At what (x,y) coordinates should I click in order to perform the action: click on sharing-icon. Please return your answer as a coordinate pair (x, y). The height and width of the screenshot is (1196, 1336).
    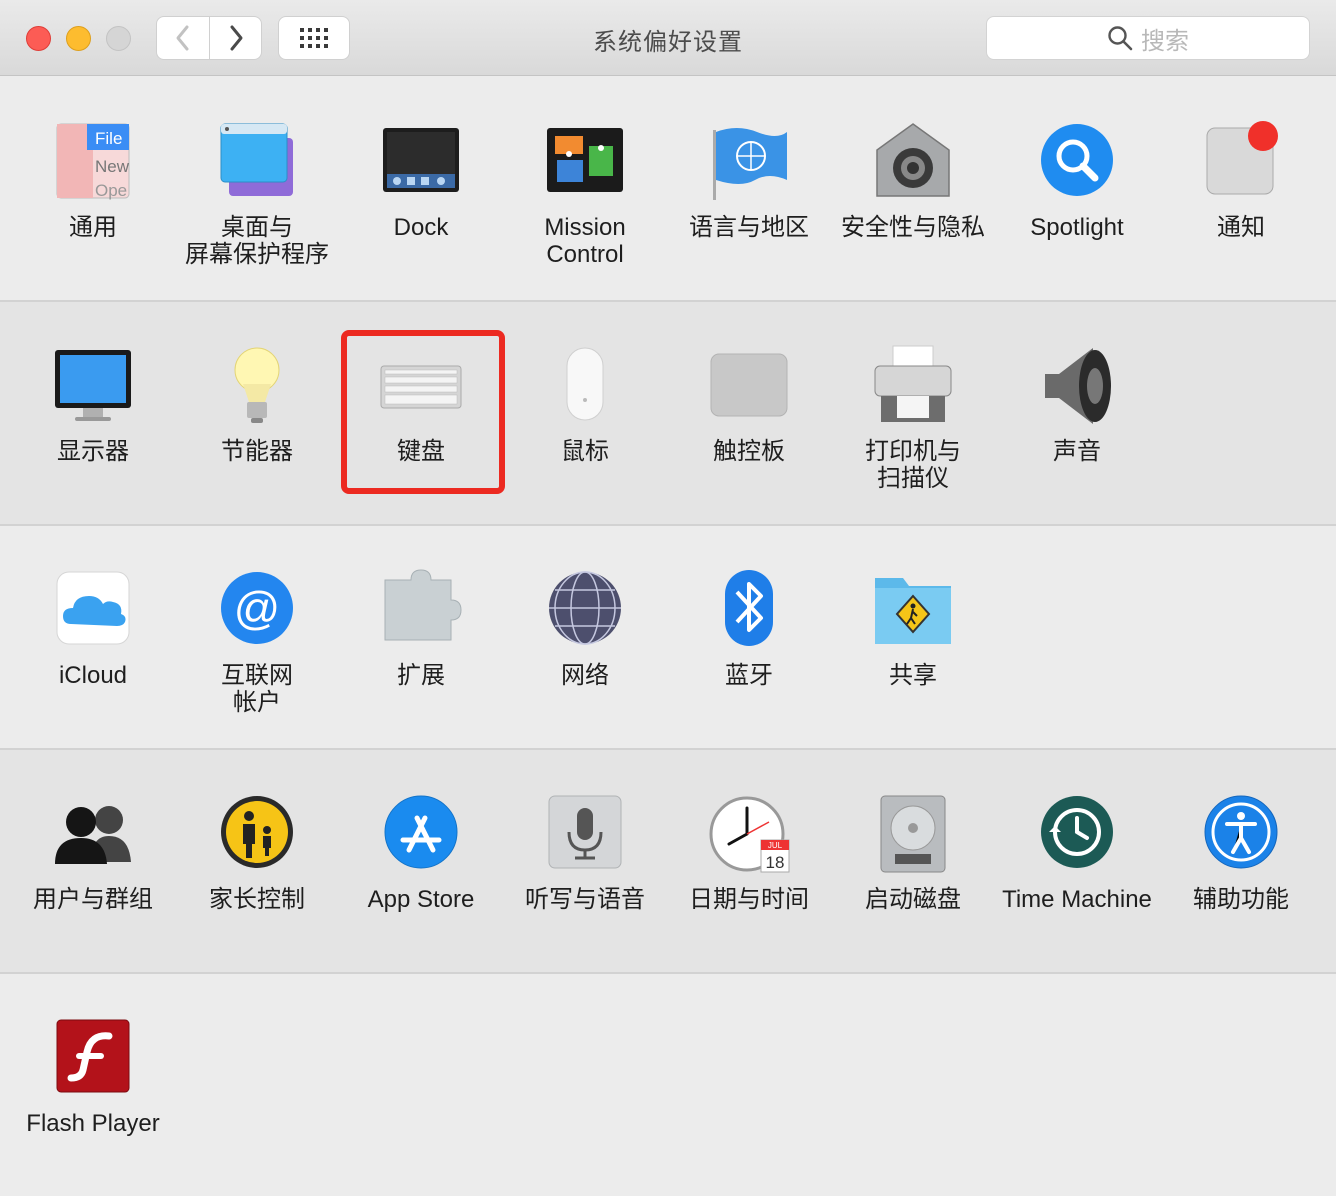
    Looking at the image, I should click on (913, 611).